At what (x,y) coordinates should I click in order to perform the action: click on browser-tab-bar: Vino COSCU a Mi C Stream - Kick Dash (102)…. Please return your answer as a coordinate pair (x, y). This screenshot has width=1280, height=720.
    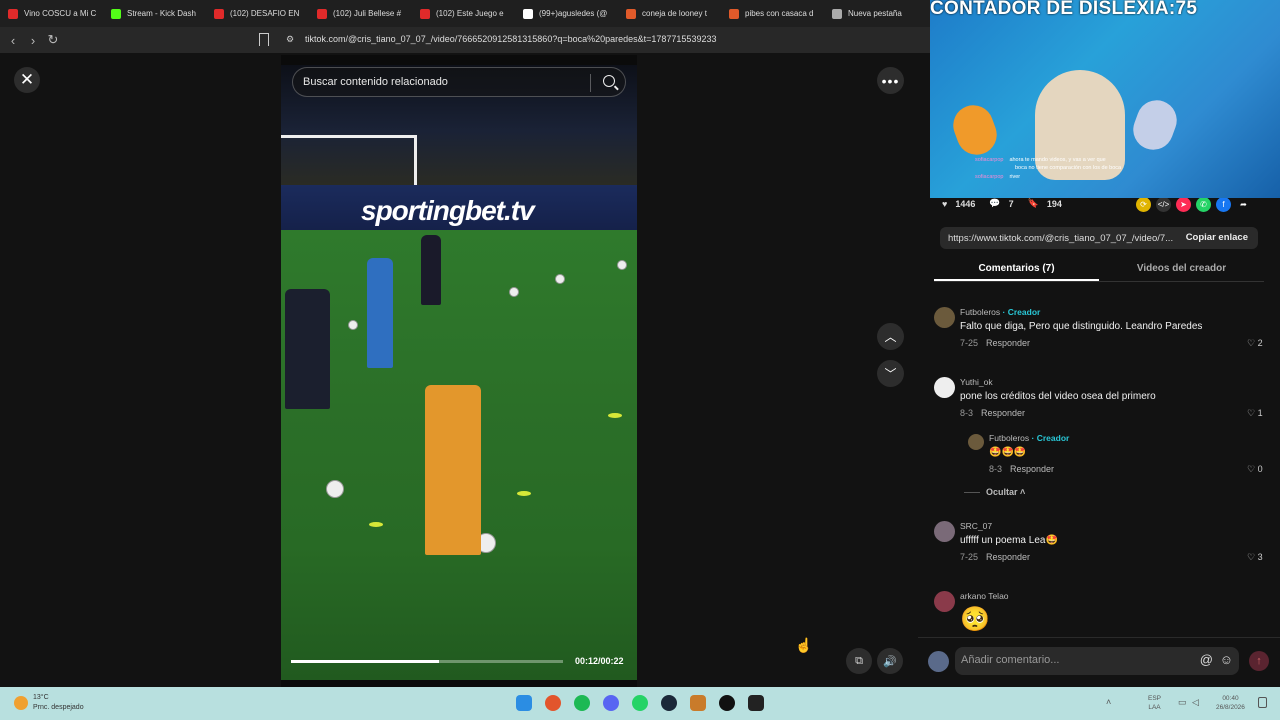
    Looking at the image, I should click on (465, 13).